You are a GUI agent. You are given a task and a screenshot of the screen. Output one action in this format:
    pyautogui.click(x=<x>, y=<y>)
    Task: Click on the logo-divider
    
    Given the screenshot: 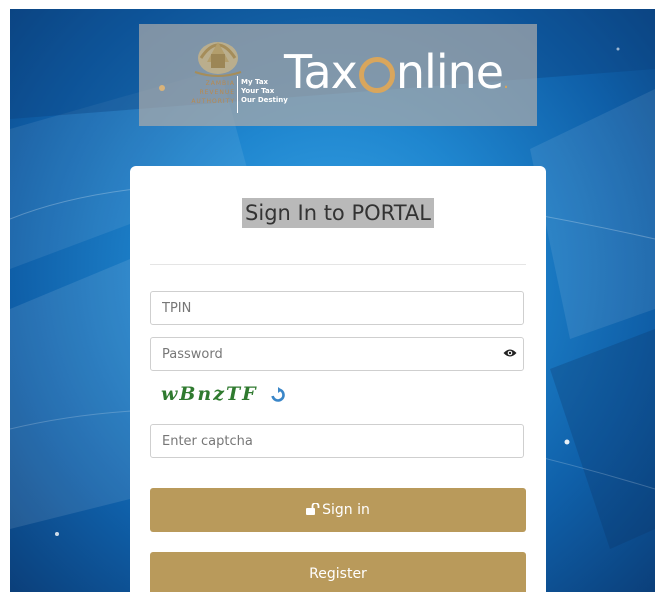 What is the action you would take?
    pyautogui.click(x=237, y=94)
    